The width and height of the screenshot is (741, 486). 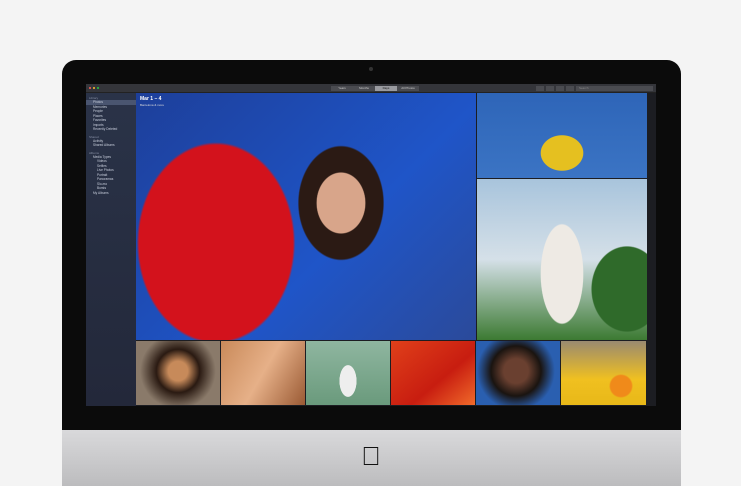 I want to click on tab-years: Years, so click(x=342, y=88).